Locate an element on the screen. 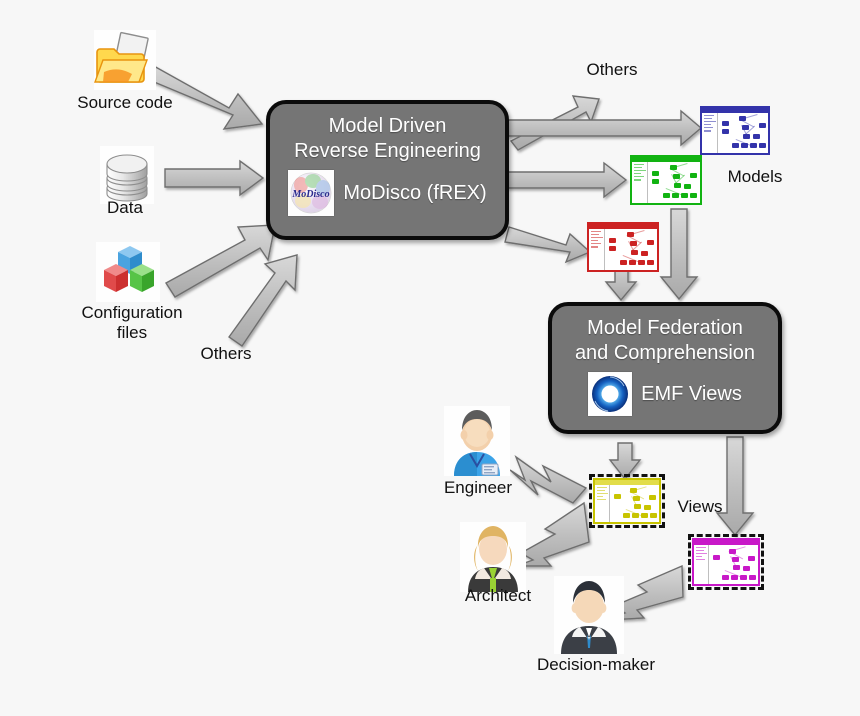 This screenshot has height=716, width=860. label-source-code: Source code is located at coordinates (125, 102).